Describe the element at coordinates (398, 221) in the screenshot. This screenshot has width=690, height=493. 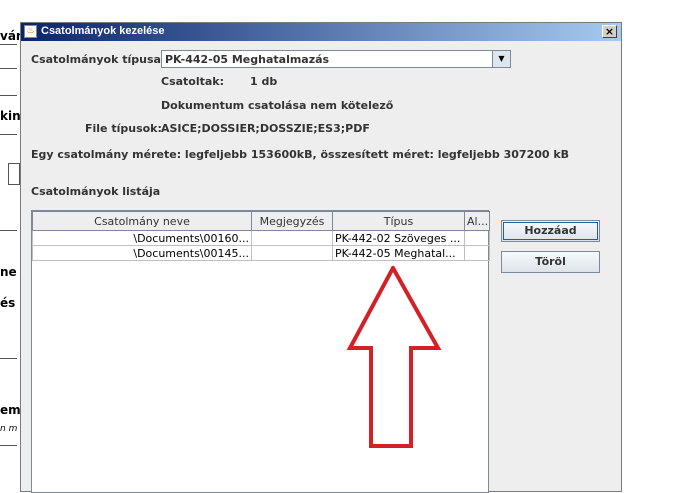
I see `column-header-type: Típus` at that location.